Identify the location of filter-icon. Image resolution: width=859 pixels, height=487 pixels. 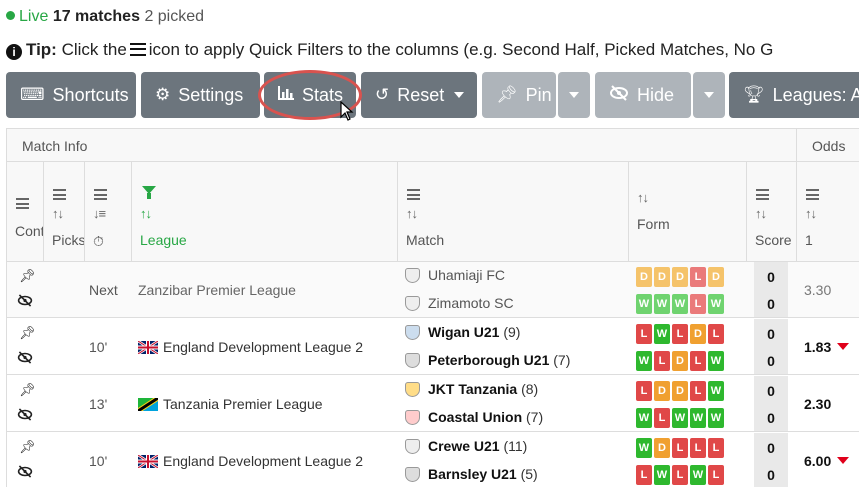
(149, 192).